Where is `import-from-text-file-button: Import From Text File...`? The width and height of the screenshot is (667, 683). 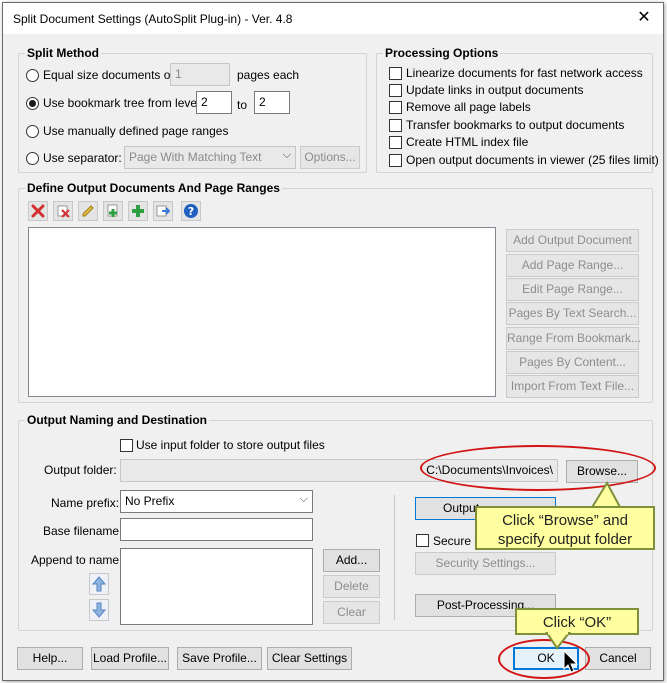 import-from-text-file-button: Import From Text File... is located at coordinates (572, 386).